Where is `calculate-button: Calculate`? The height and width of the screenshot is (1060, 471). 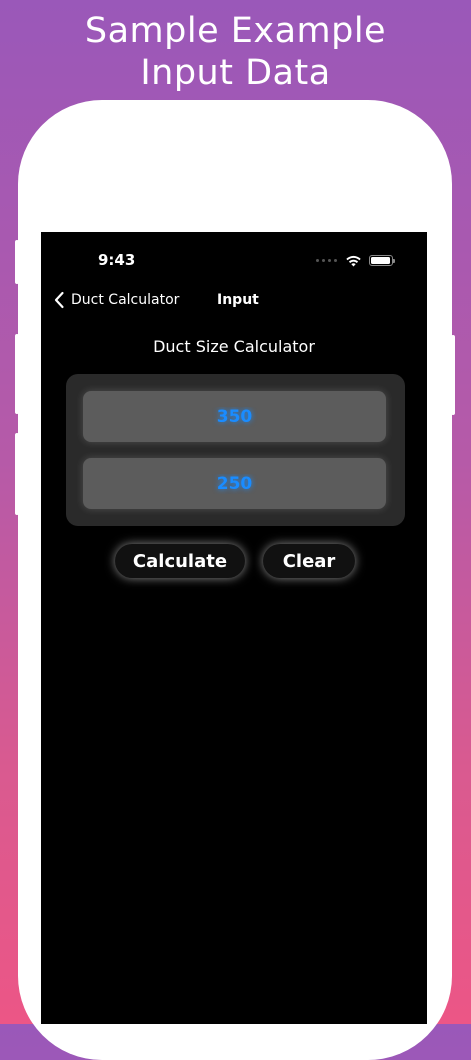 calculate-button: Calculate is located at coordinates (180, 561).